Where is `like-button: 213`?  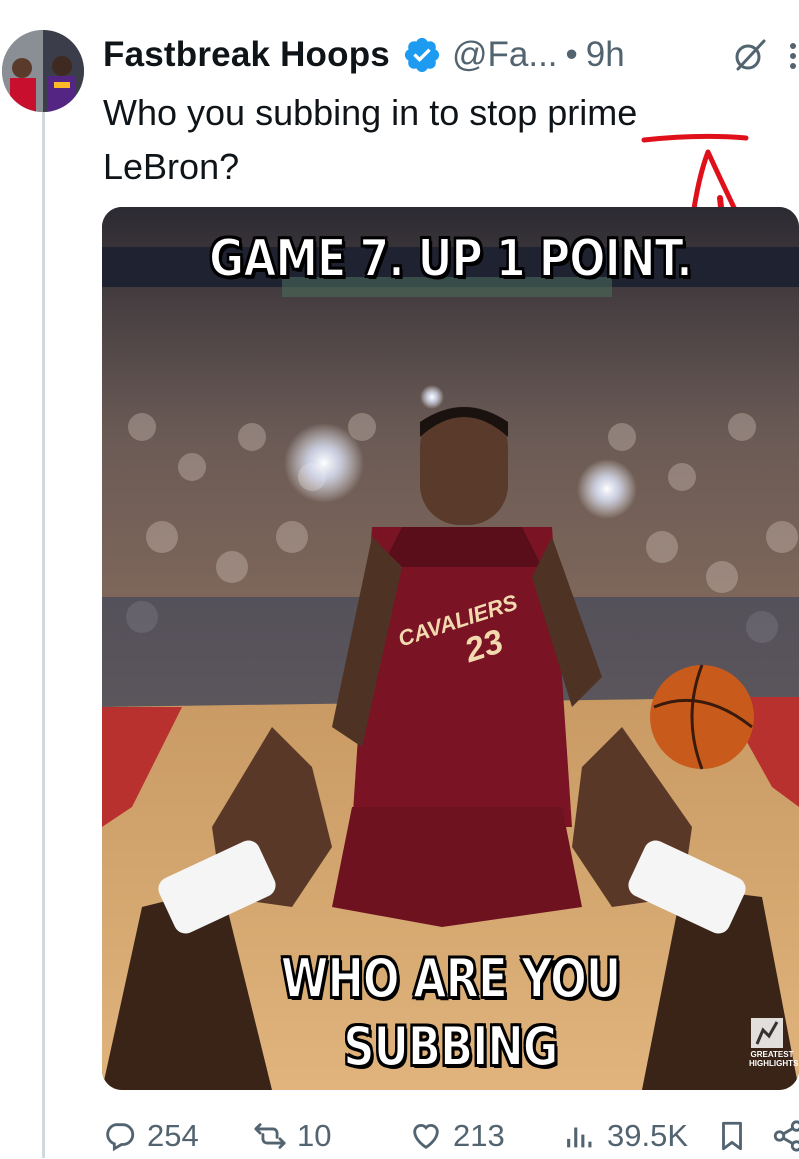
like-button: 213 is located at coordinates (457, 1136).